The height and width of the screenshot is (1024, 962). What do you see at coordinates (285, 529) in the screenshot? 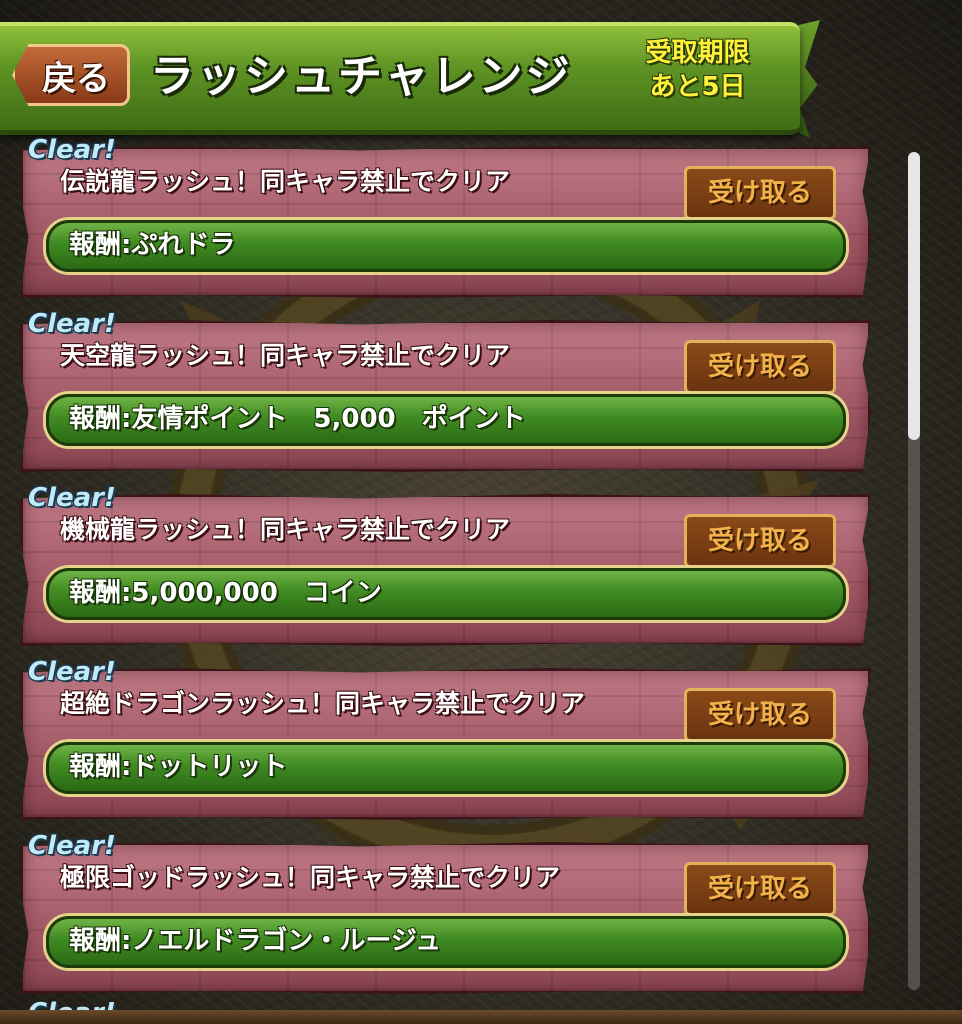
I see `mission-description: 機械龍ラッシュ！同キャラ禁止でクリア` at bounding box center [285, 529].